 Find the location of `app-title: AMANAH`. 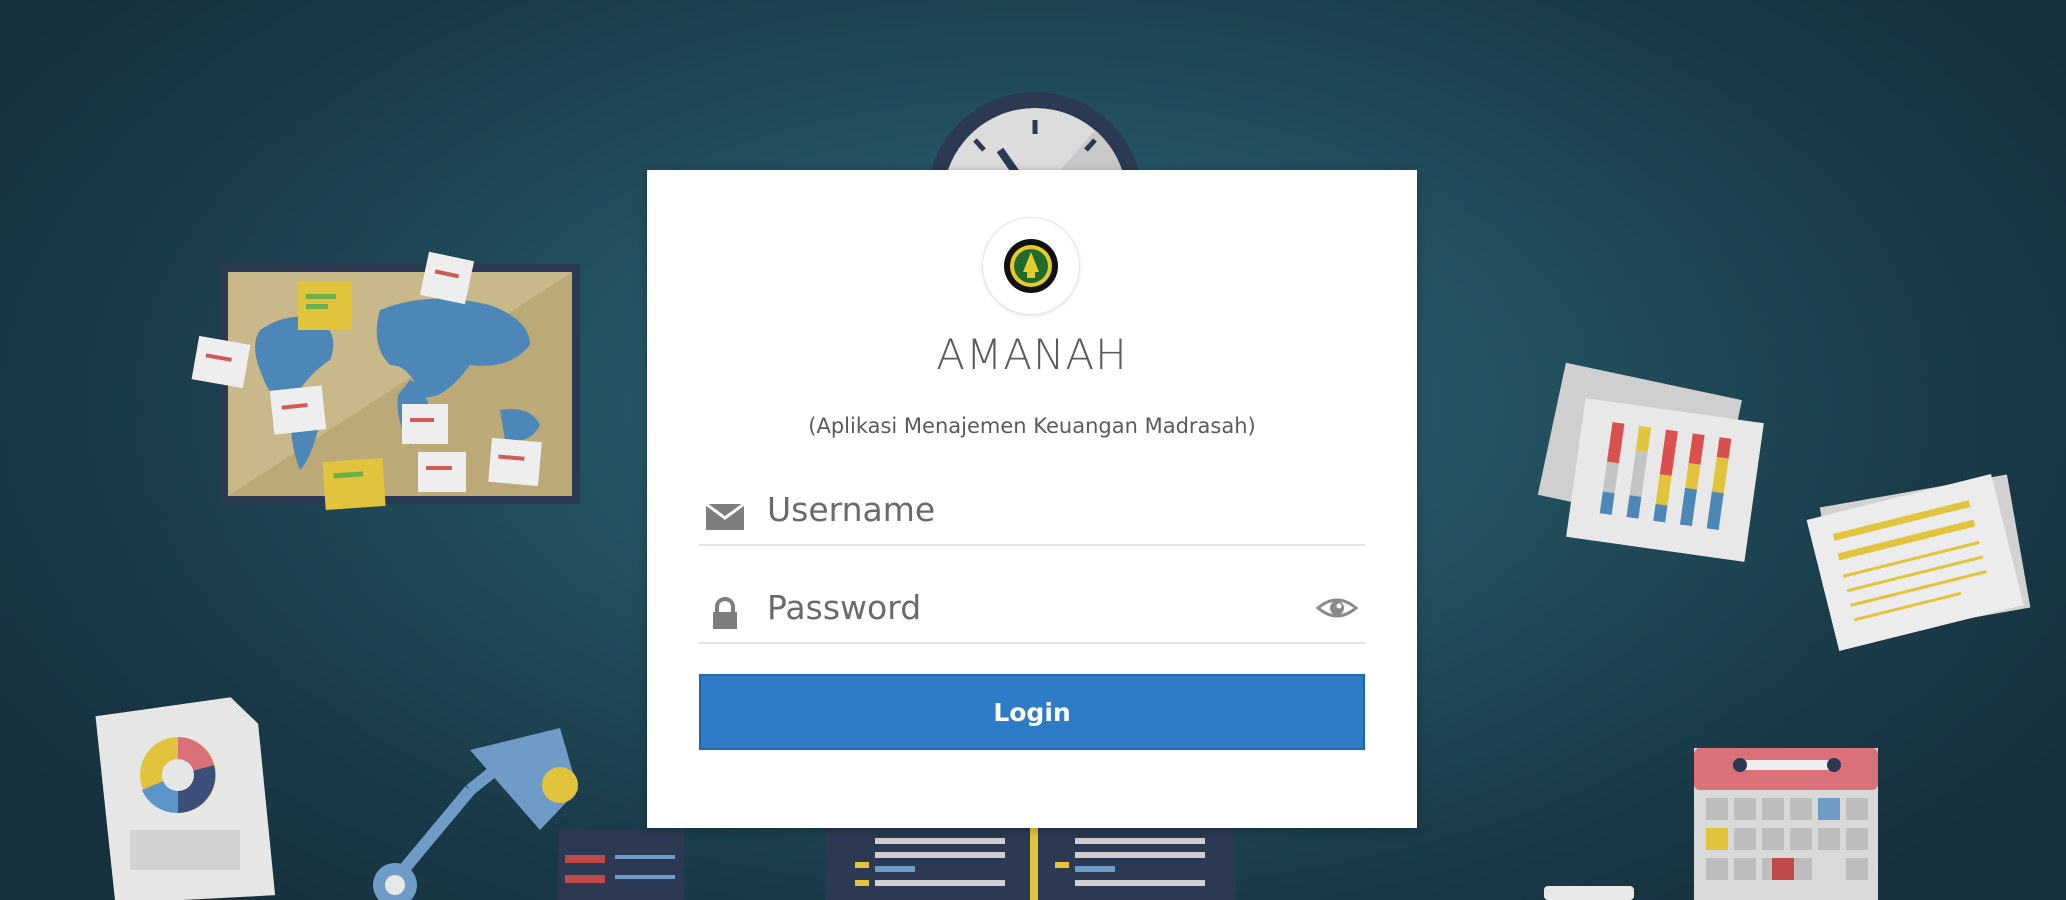

app-title: AMANAH is located at coordinates (1032, 354).